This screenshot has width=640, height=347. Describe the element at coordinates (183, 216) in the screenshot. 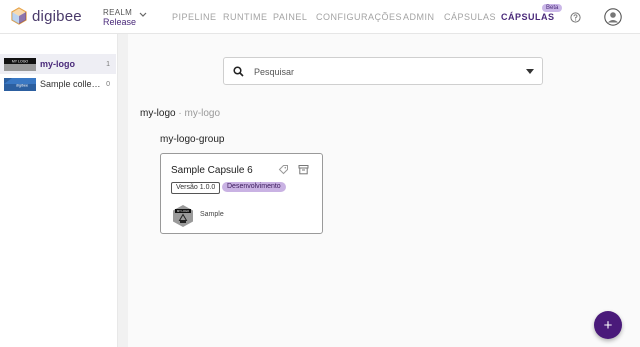

I see `collection-hexagon-icon: MY LOGO` at that location.